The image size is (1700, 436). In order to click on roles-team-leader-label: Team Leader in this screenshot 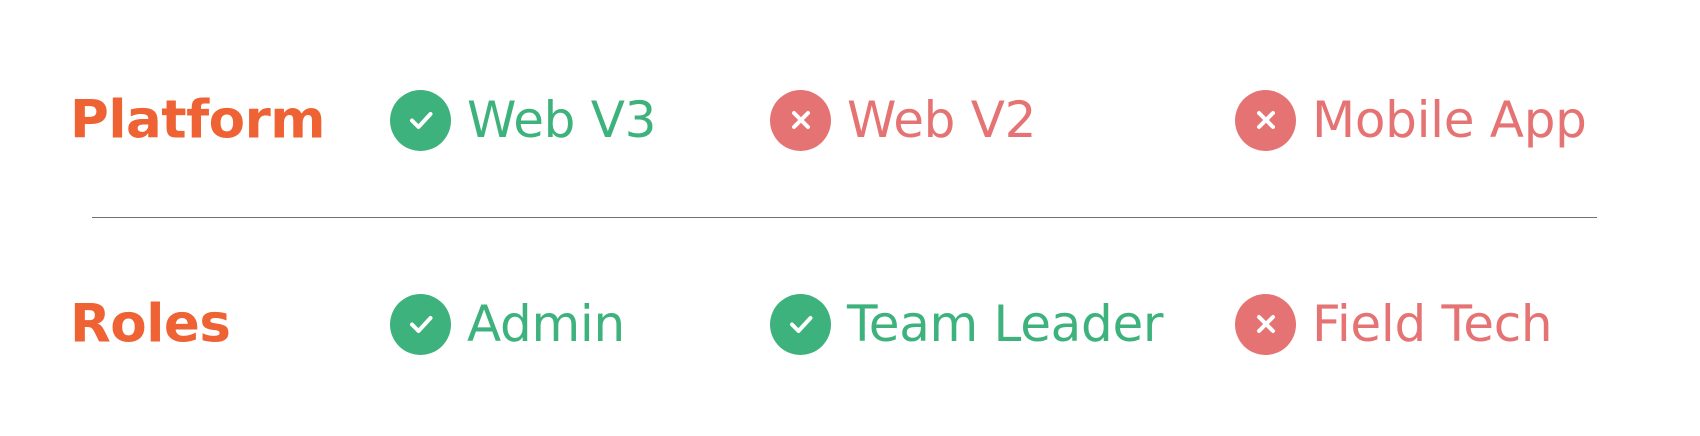, I will do `click(1005, 324)`.